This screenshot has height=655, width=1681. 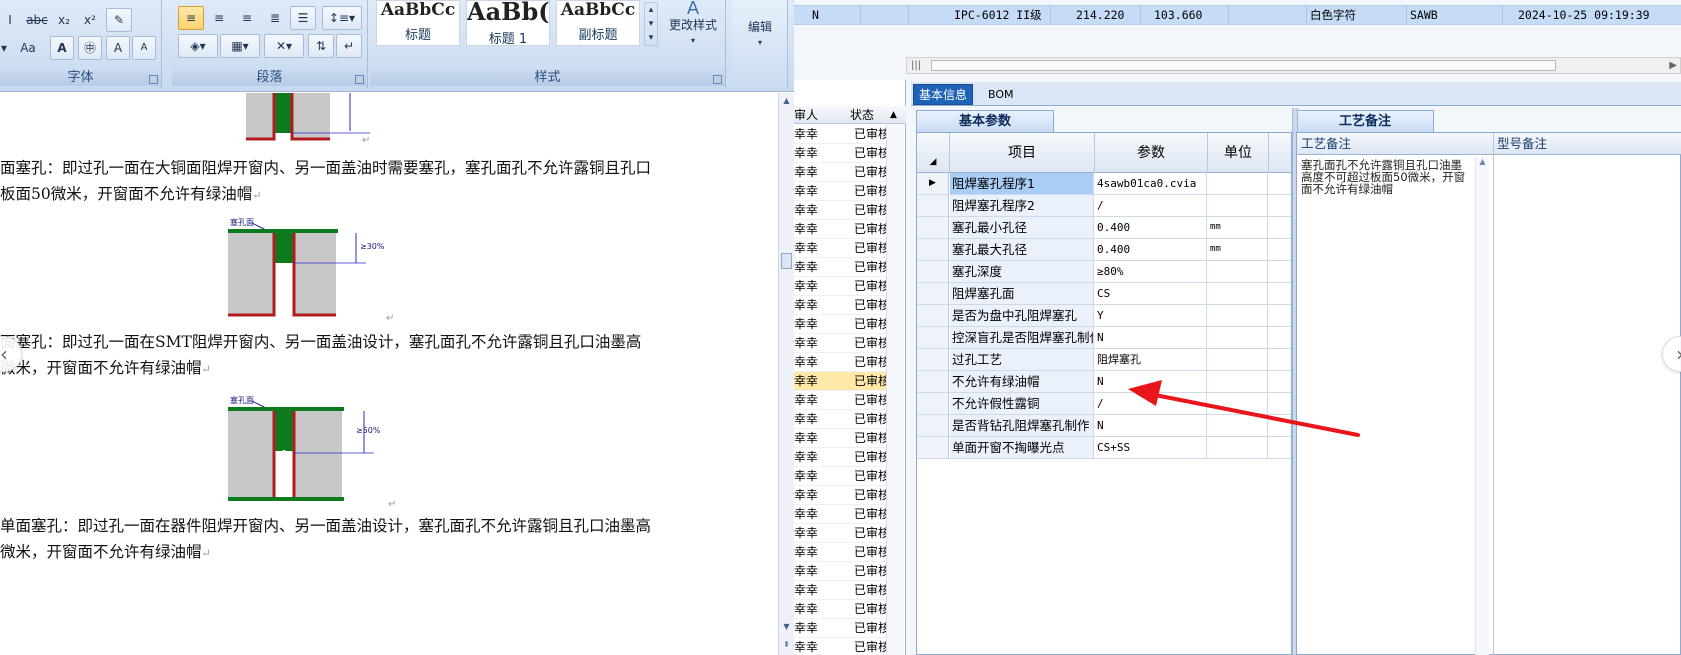 What do you see at coordinates (247, 18) in the screenshot?
I see `align-right-icon: ≡` at bounding box center [247, 18].